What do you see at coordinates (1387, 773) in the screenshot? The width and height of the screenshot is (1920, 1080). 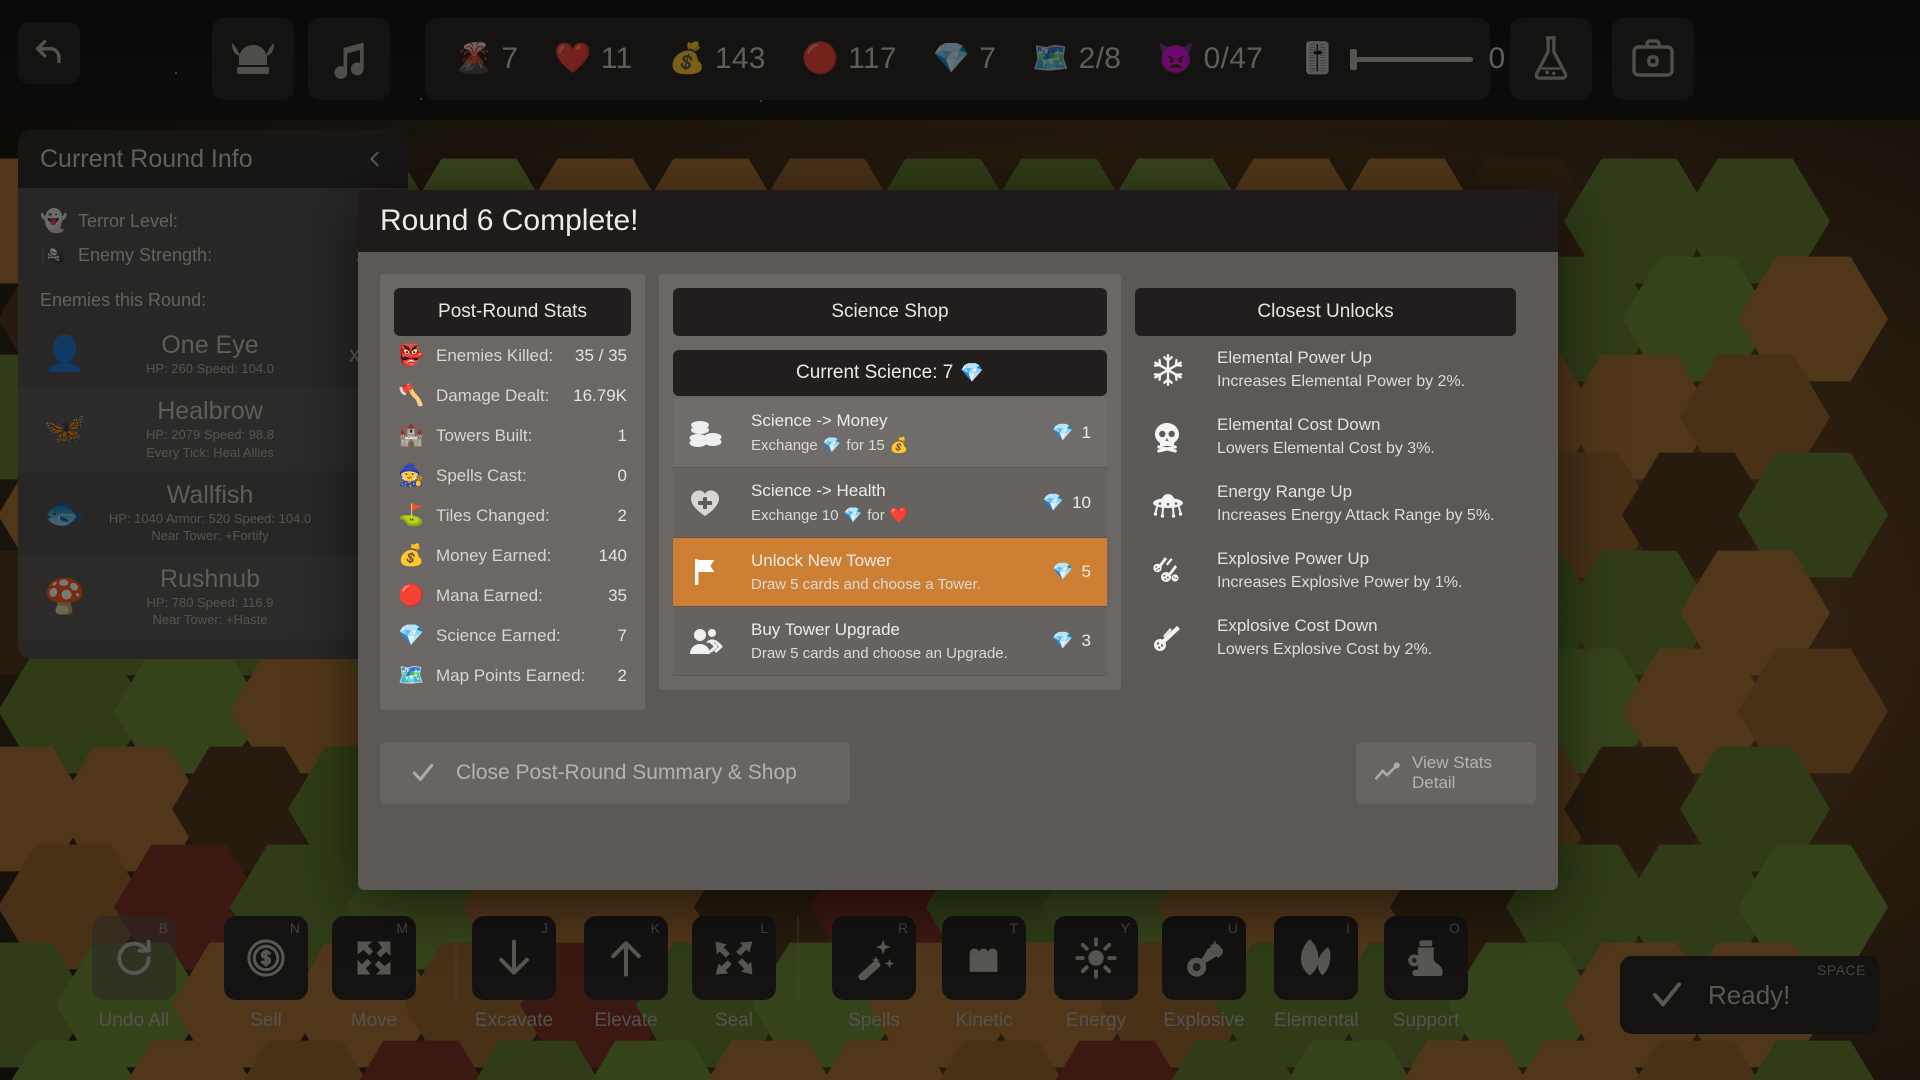 I see `line-chart-icon` at bounding box center [1387, 773].